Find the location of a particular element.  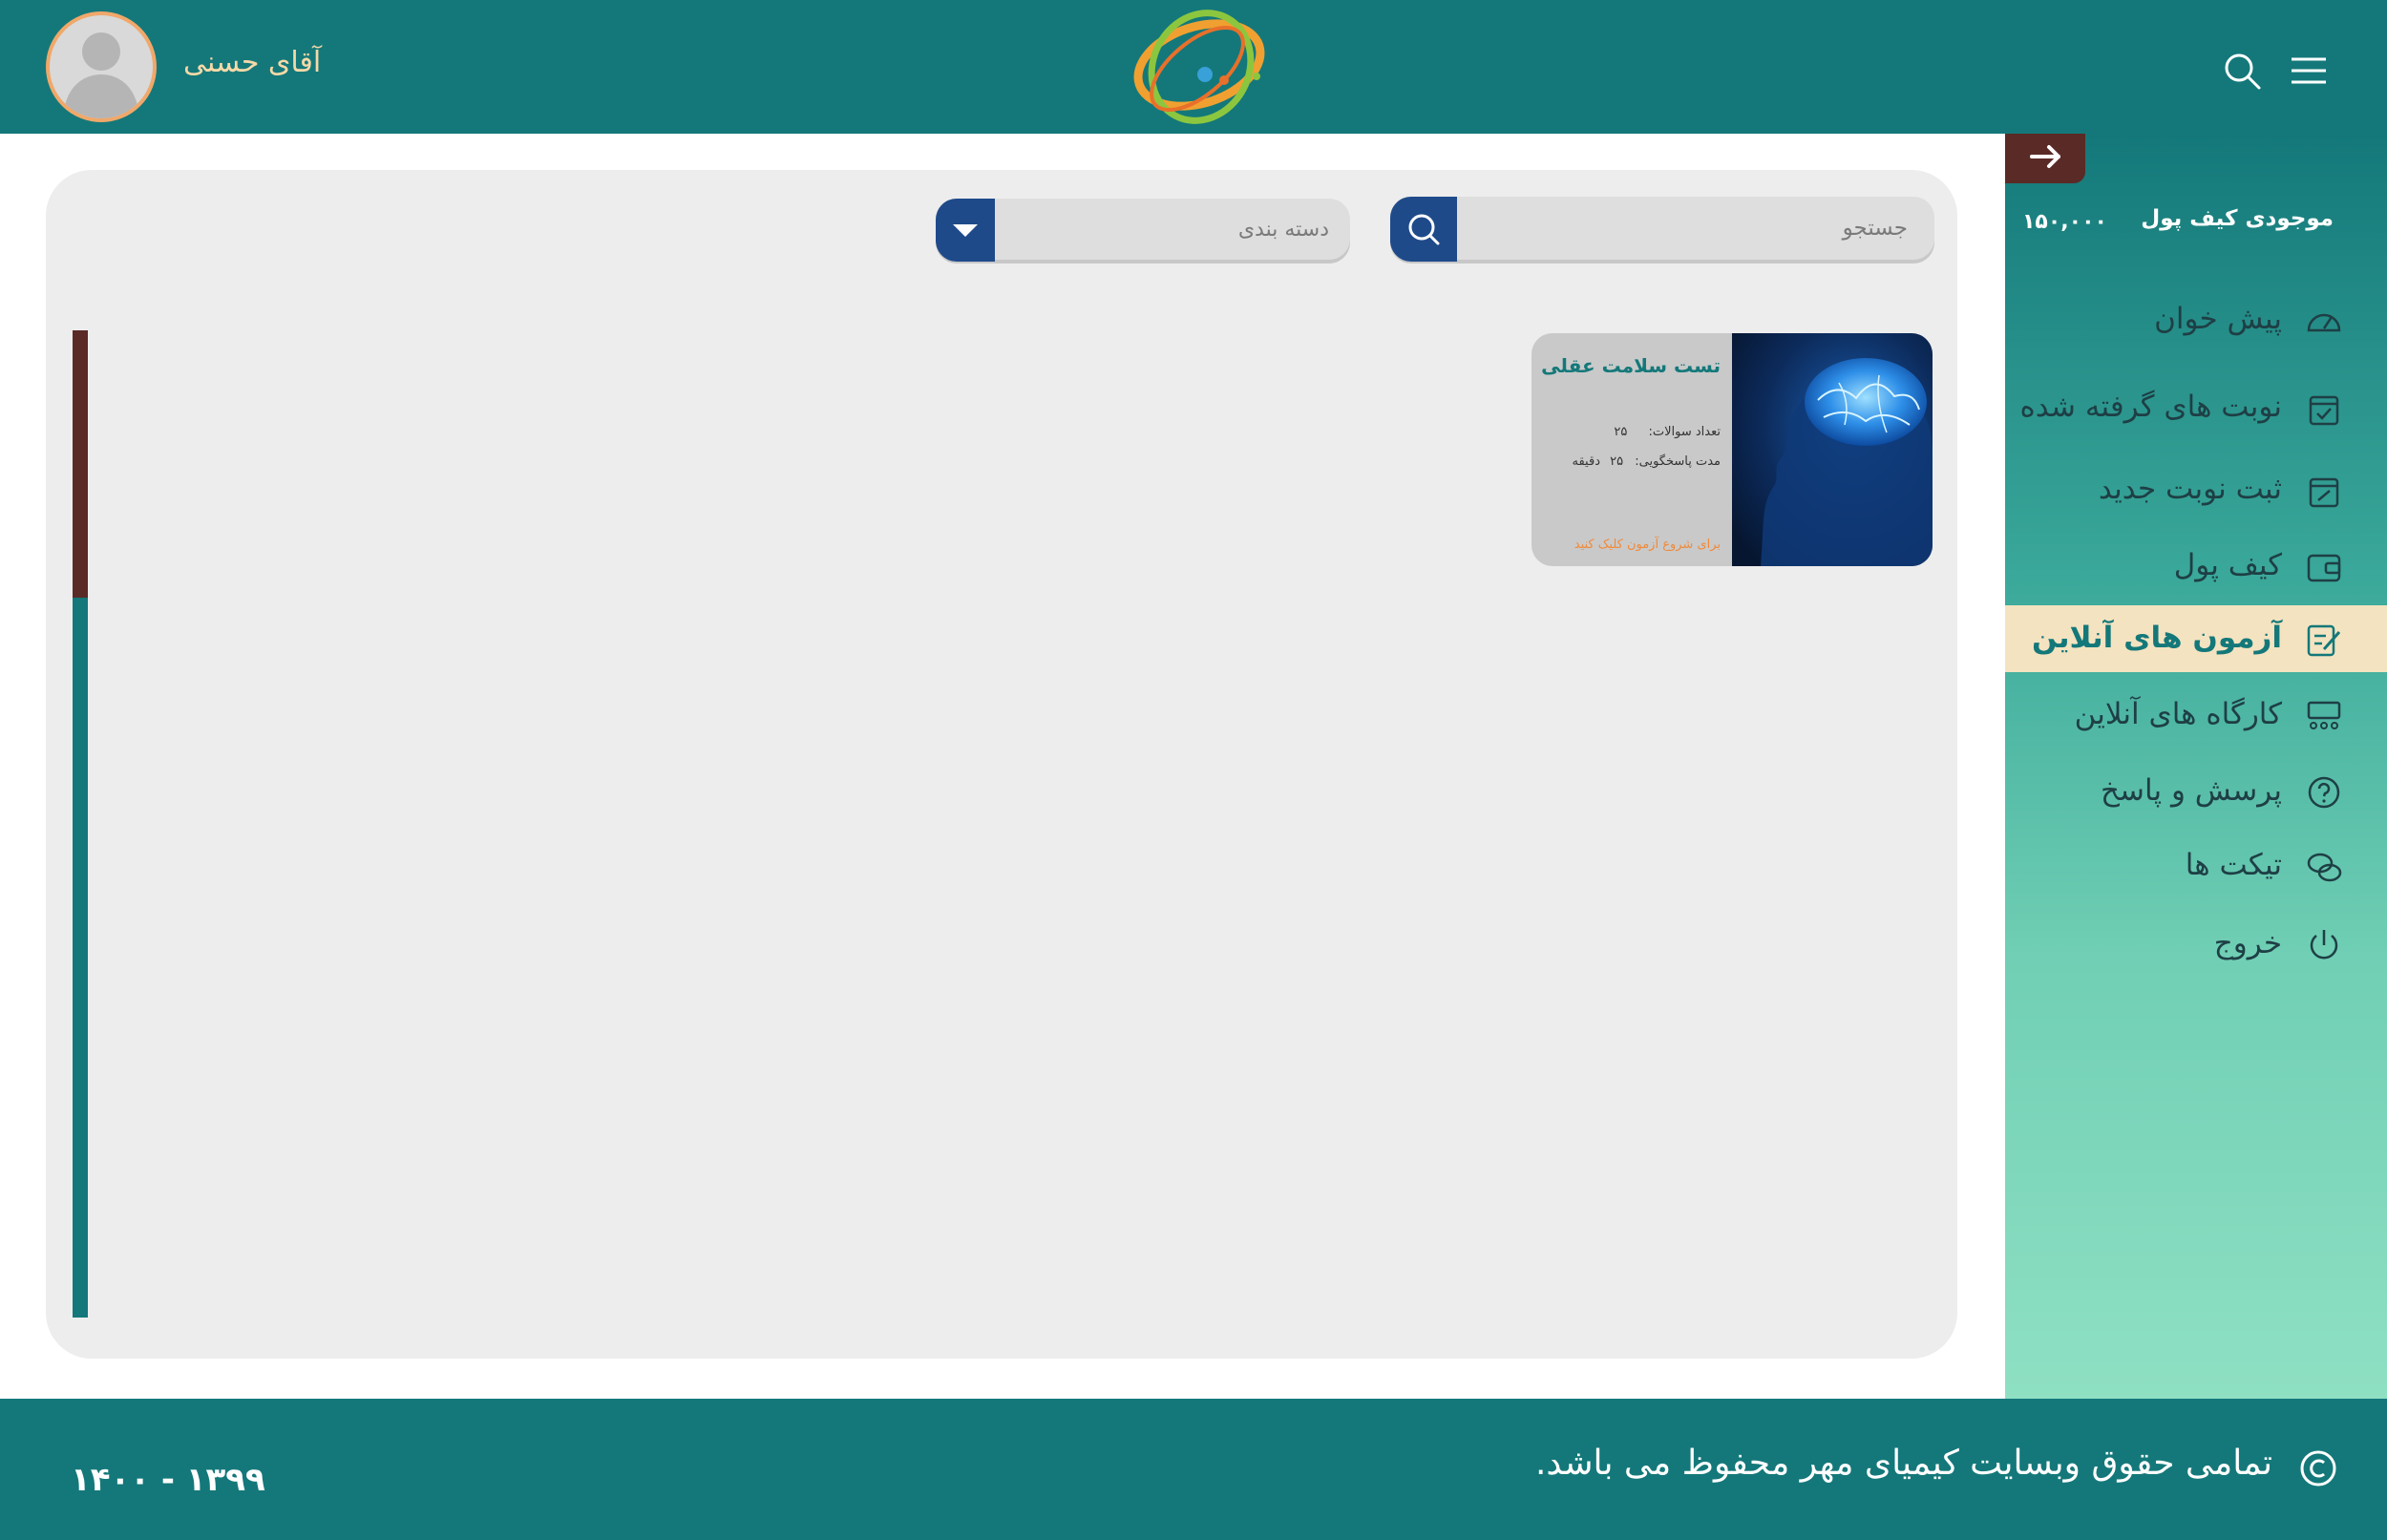

user-silhouette-icon is located at coordinates (101, 75).